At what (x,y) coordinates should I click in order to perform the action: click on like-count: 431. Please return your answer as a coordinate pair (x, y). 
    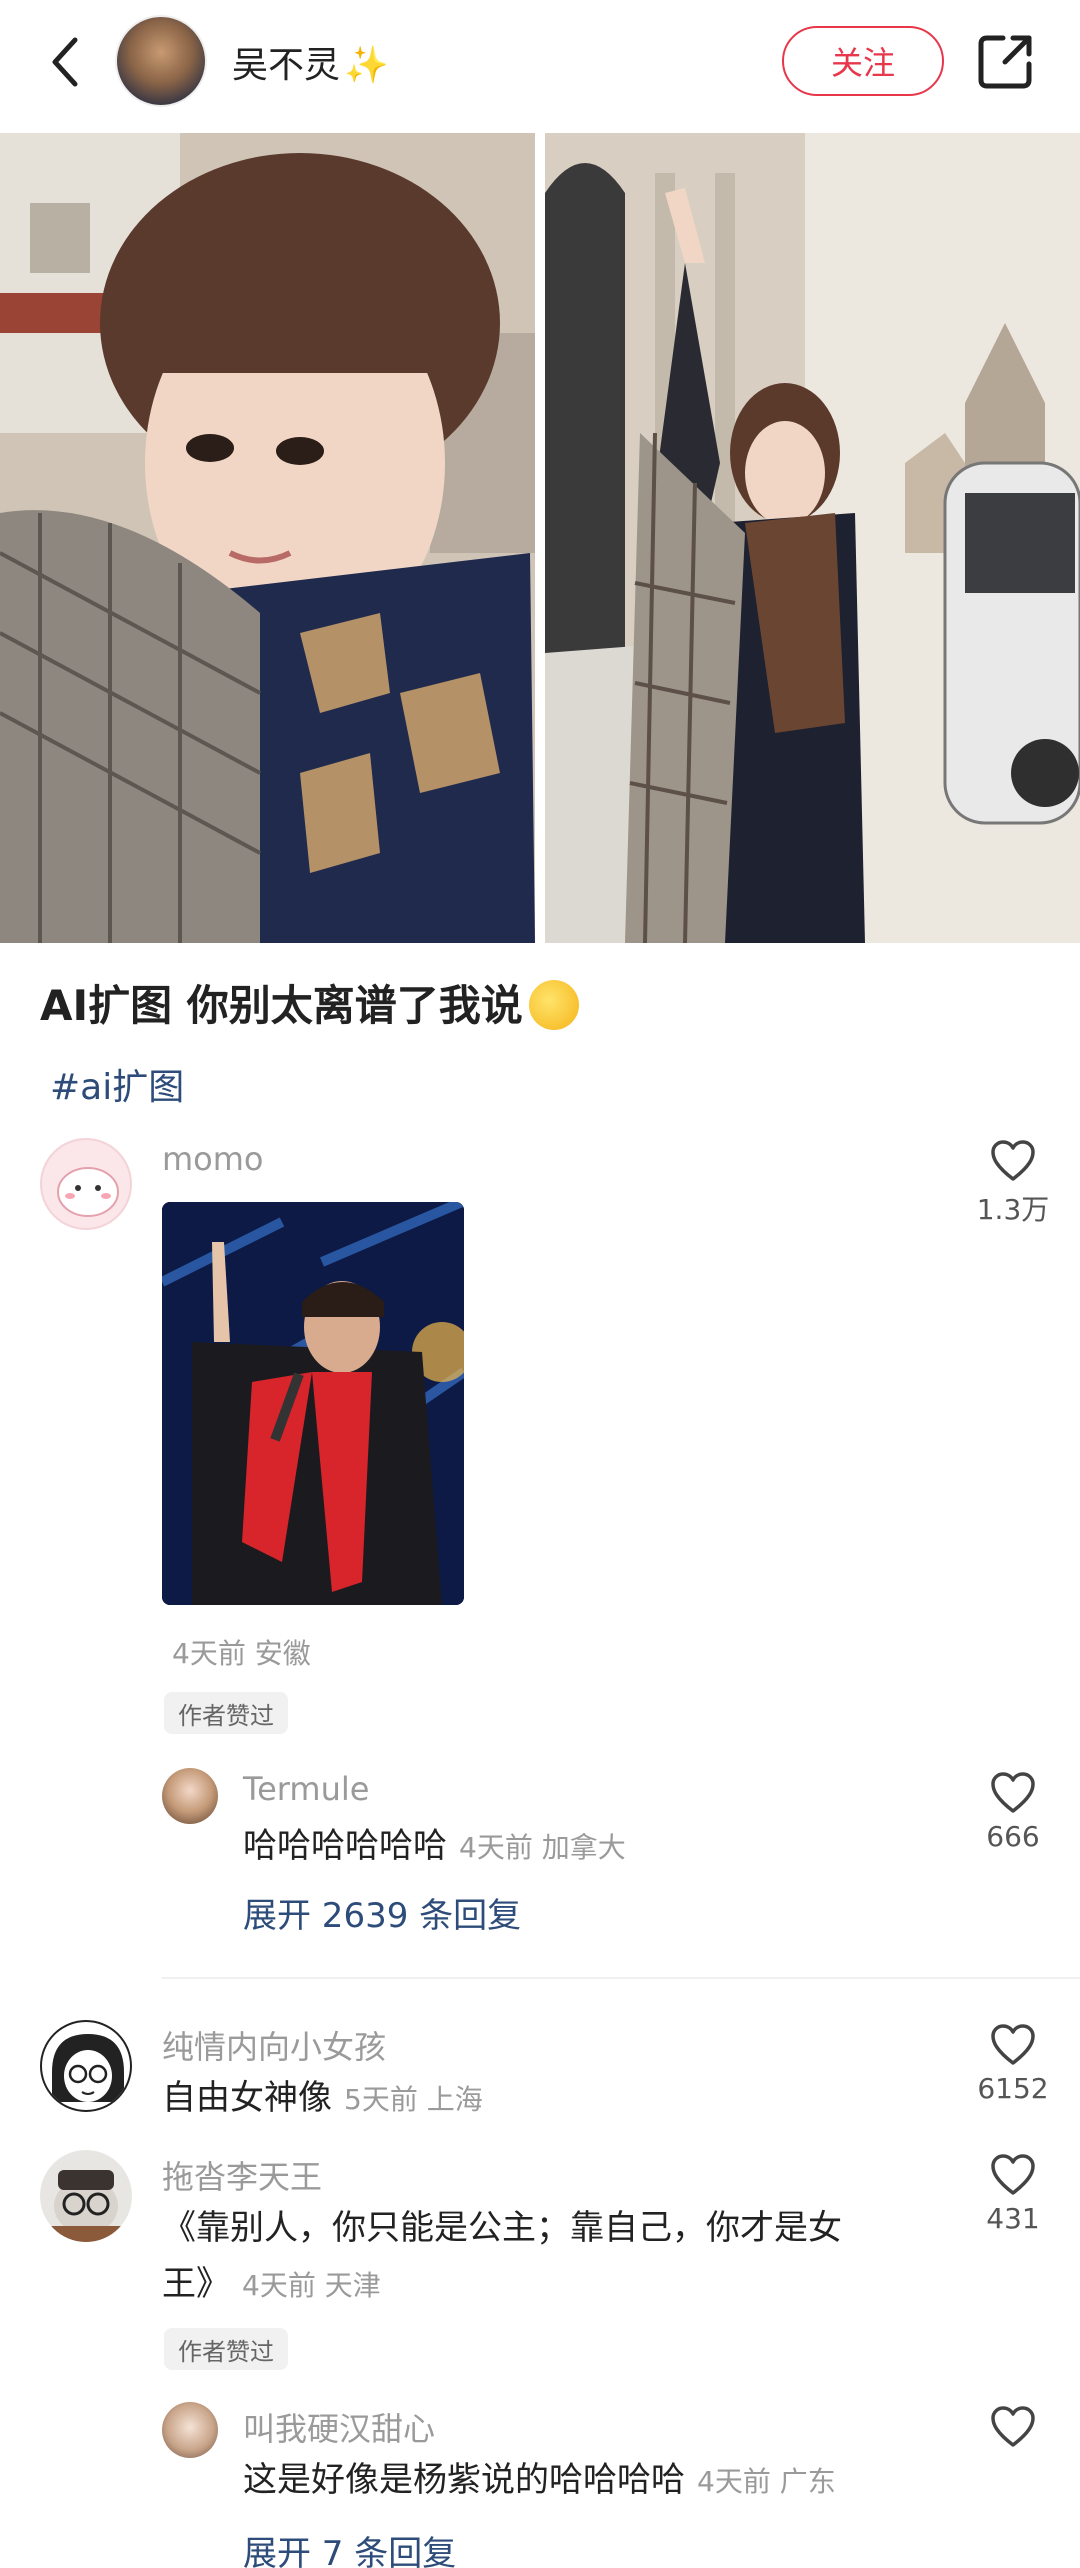
    Looking at the image, I should click on (1013, 2218).